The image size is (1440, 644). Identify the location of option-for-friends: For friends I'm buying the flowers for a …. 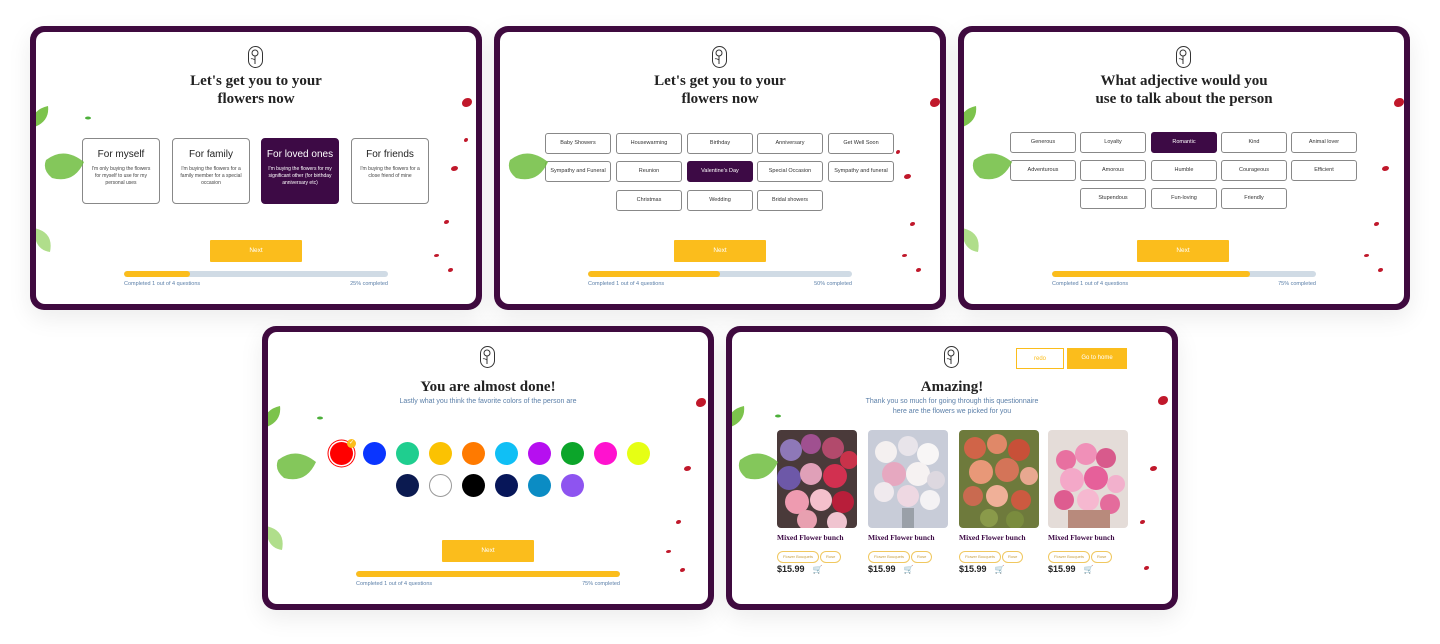
(390, 171).